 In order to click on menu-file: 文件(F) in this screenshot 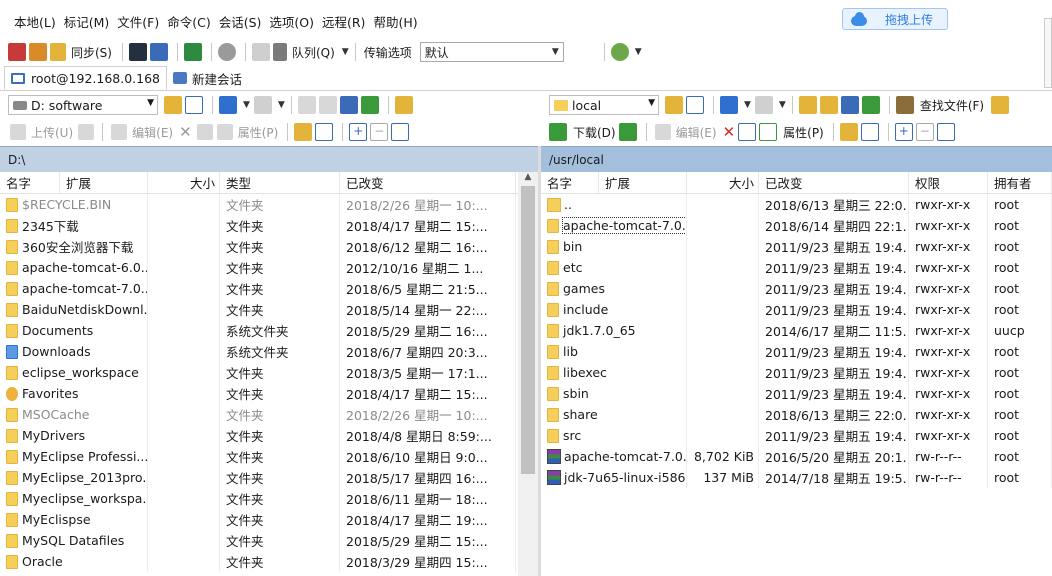, I will do `click(138, 23)`.